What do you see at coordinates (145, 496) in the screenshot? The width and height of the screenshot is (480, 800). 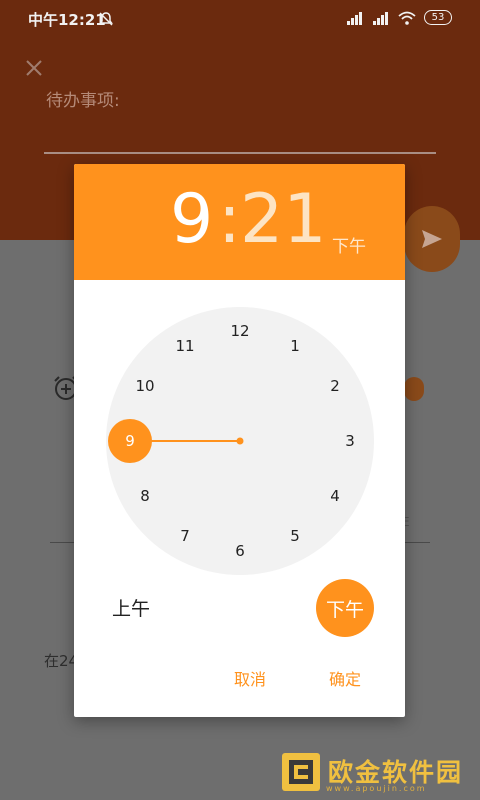 I see `clock-number-8: 8` at bounding box center [145, 496].